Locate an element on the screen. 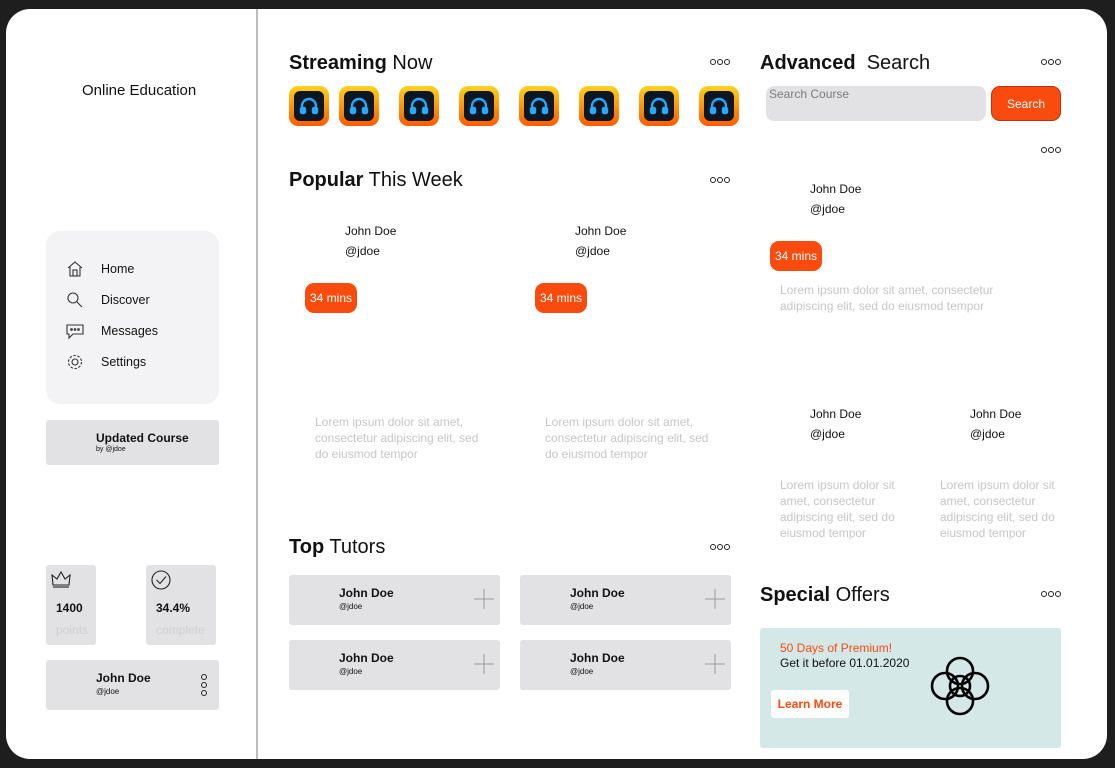  profile-name: John Doe is located at coordinates (123, 678).